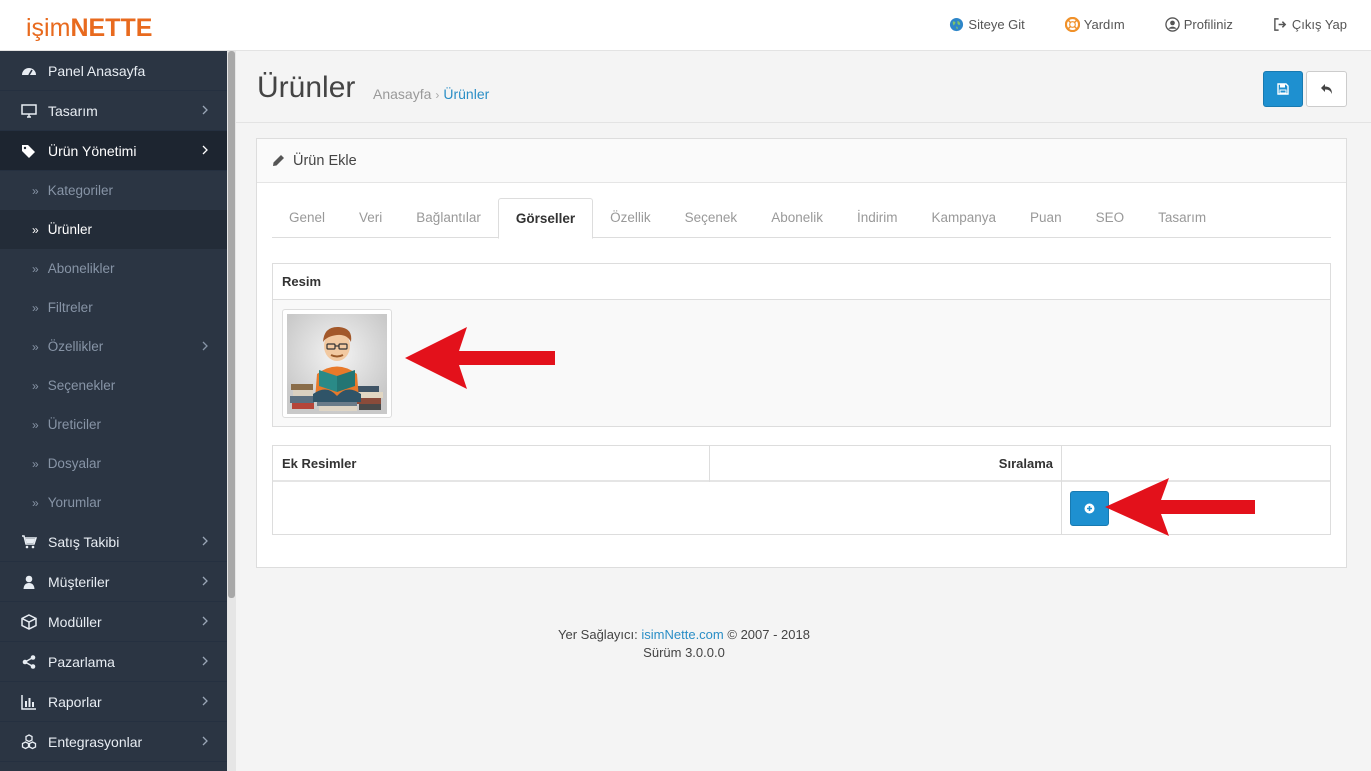  What do you see at coordinates (1280, 24) in the screenshot?
I see `sign-out-icon` at bounding box center [1280, 24].